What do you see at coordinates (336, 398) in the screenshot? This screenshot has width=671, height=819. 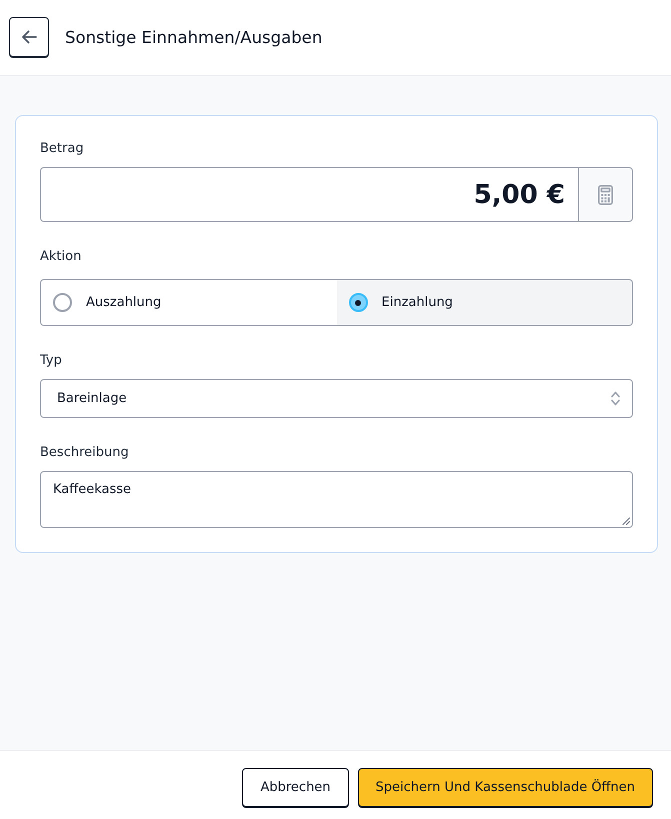 I see `select-field: Bareinlage` at bounding box center [336, 398].